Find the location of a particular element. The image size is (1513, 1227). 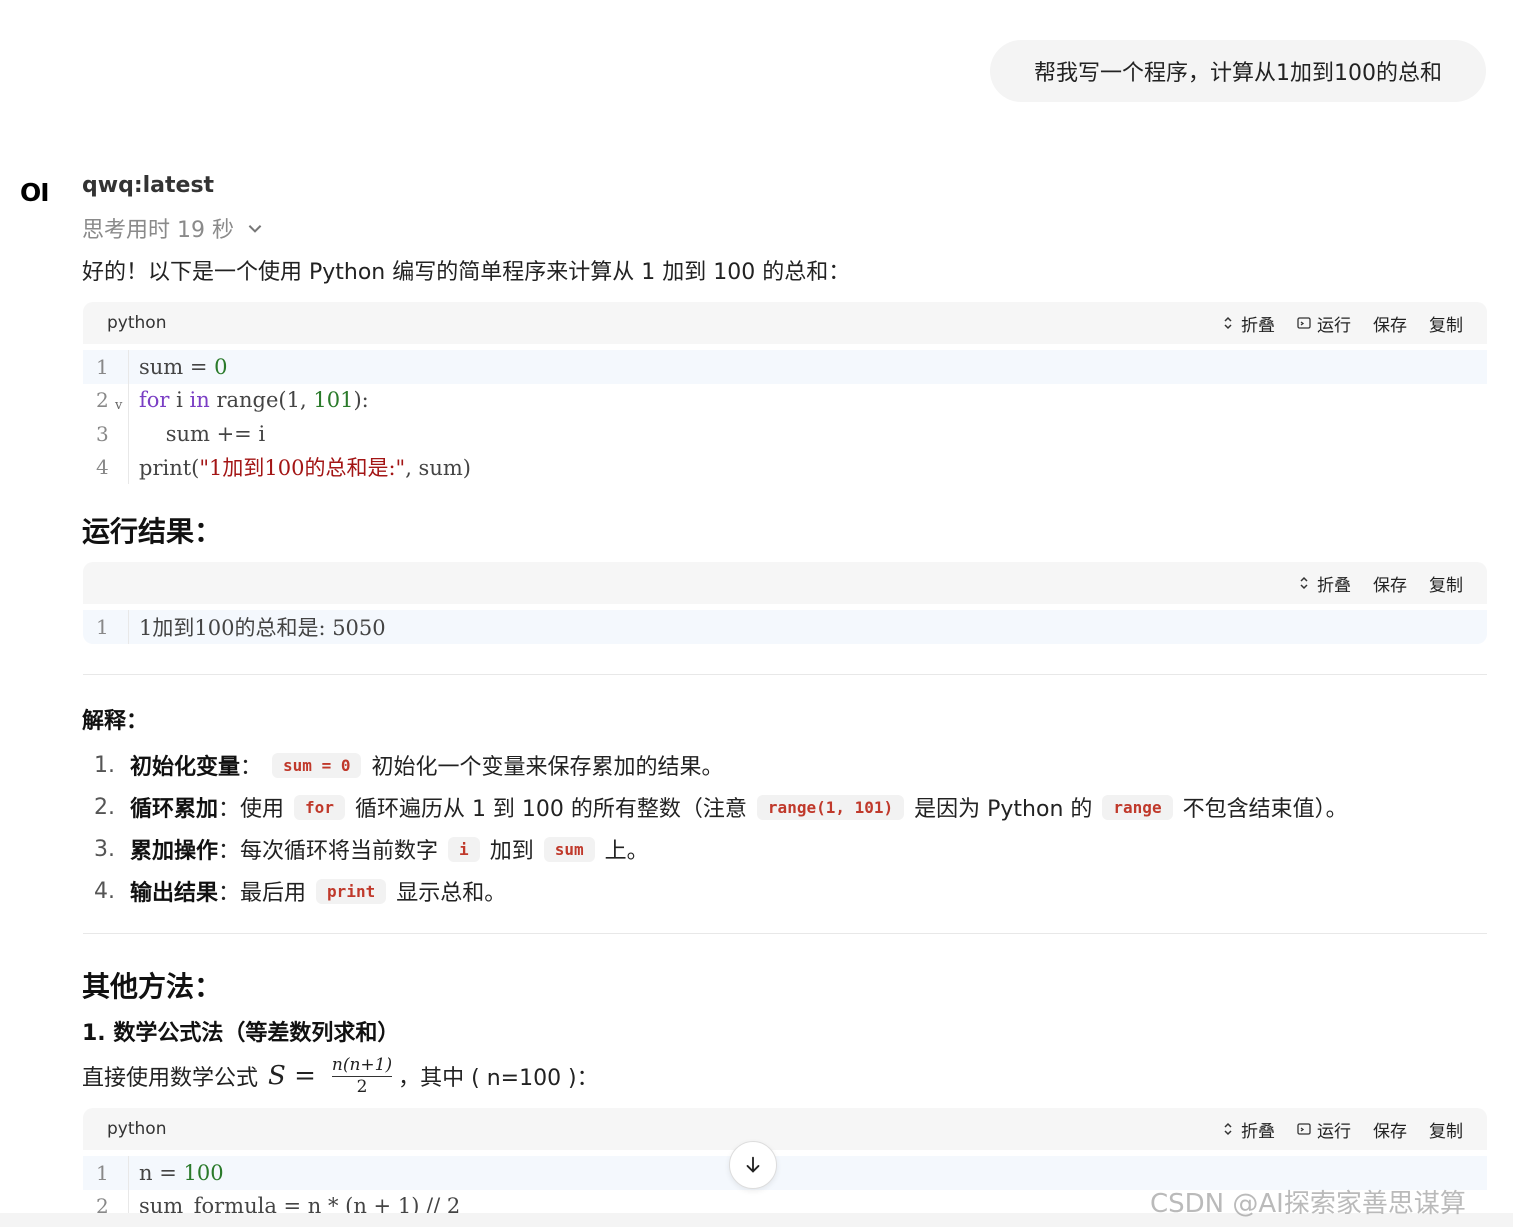

code-text: sum_formula = n * (n + 1) // 2 is located at coordinates (300, 1203).